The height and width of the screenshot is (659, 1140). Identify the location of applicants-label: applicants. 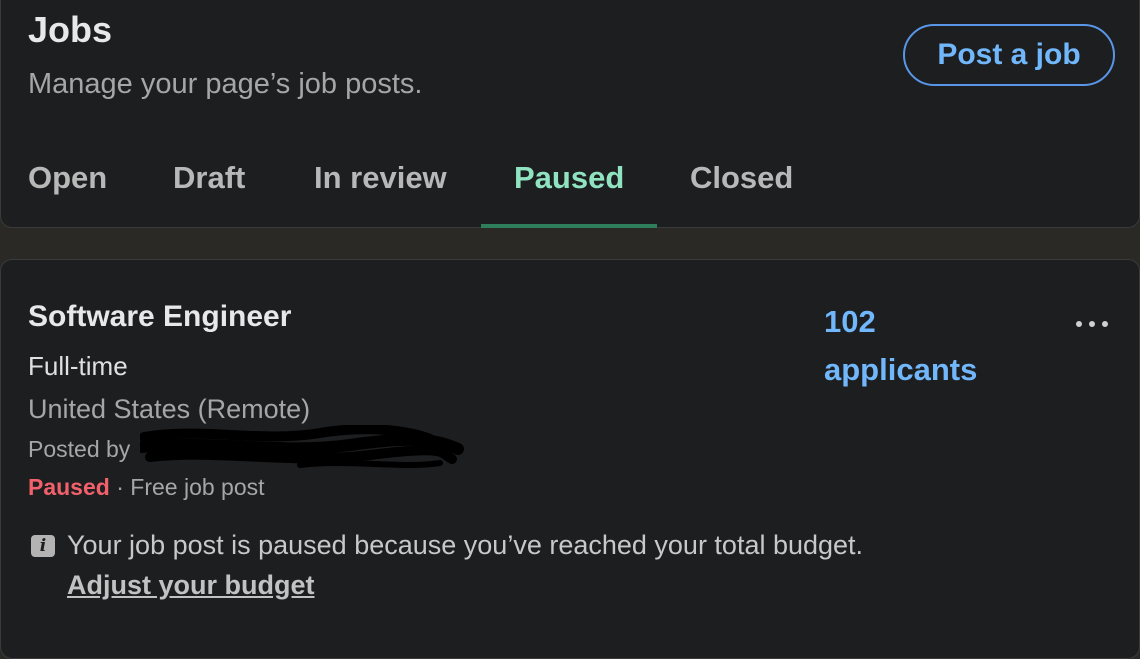
(901, 369).